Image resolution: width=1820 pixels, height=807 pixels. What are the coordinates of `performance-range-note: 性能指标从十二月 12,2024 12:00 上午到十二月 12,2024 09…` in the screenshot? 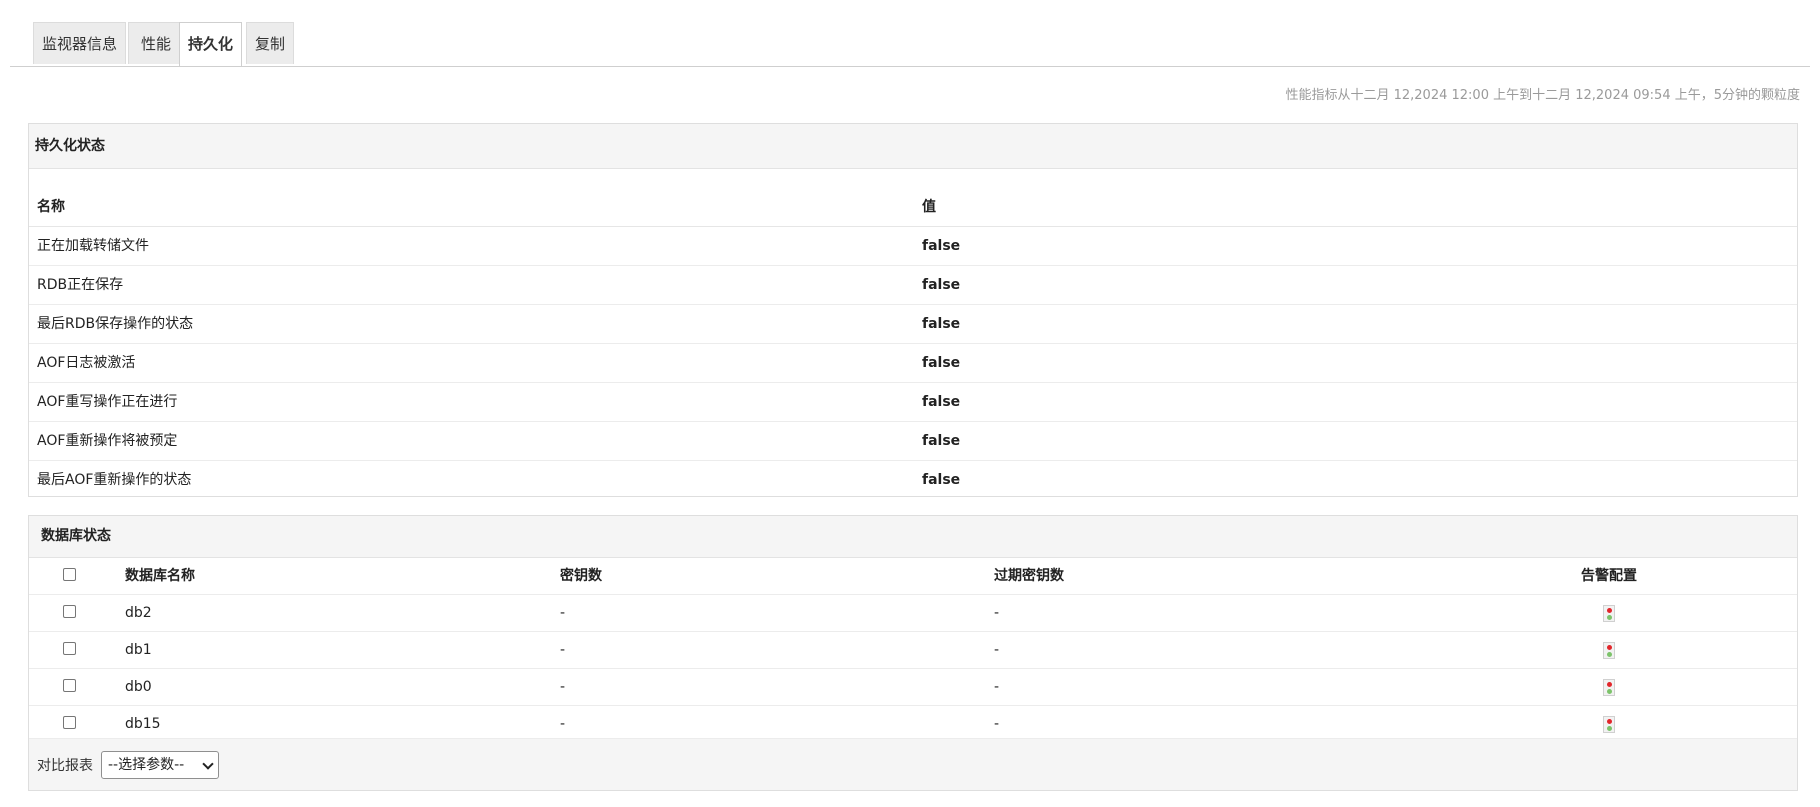 It's located at (1542, 95).